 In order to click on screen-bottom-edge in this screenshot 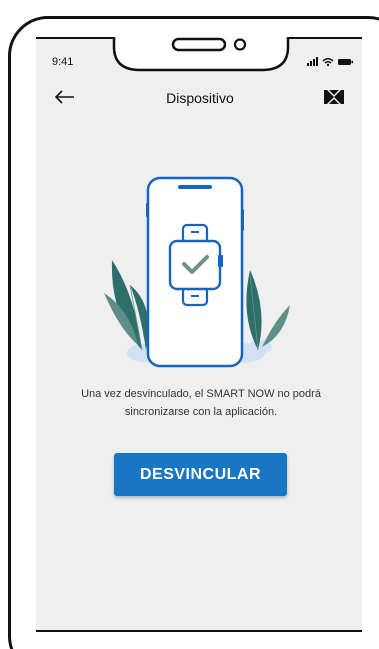, I will do `click(199, 631)`.